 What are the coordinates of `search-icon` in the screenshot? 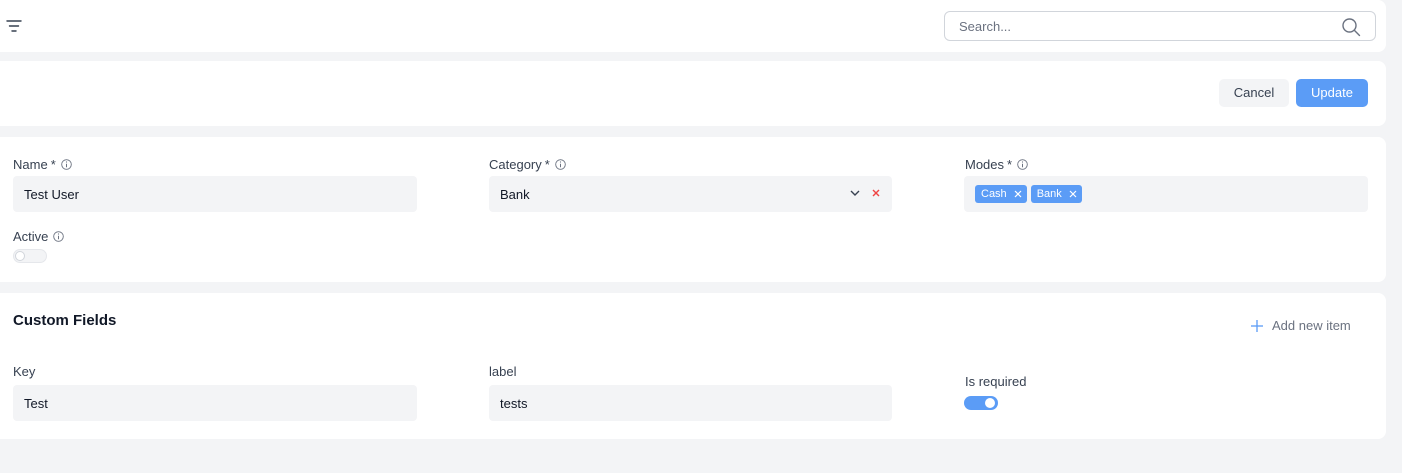 It's located at (1351, 27).